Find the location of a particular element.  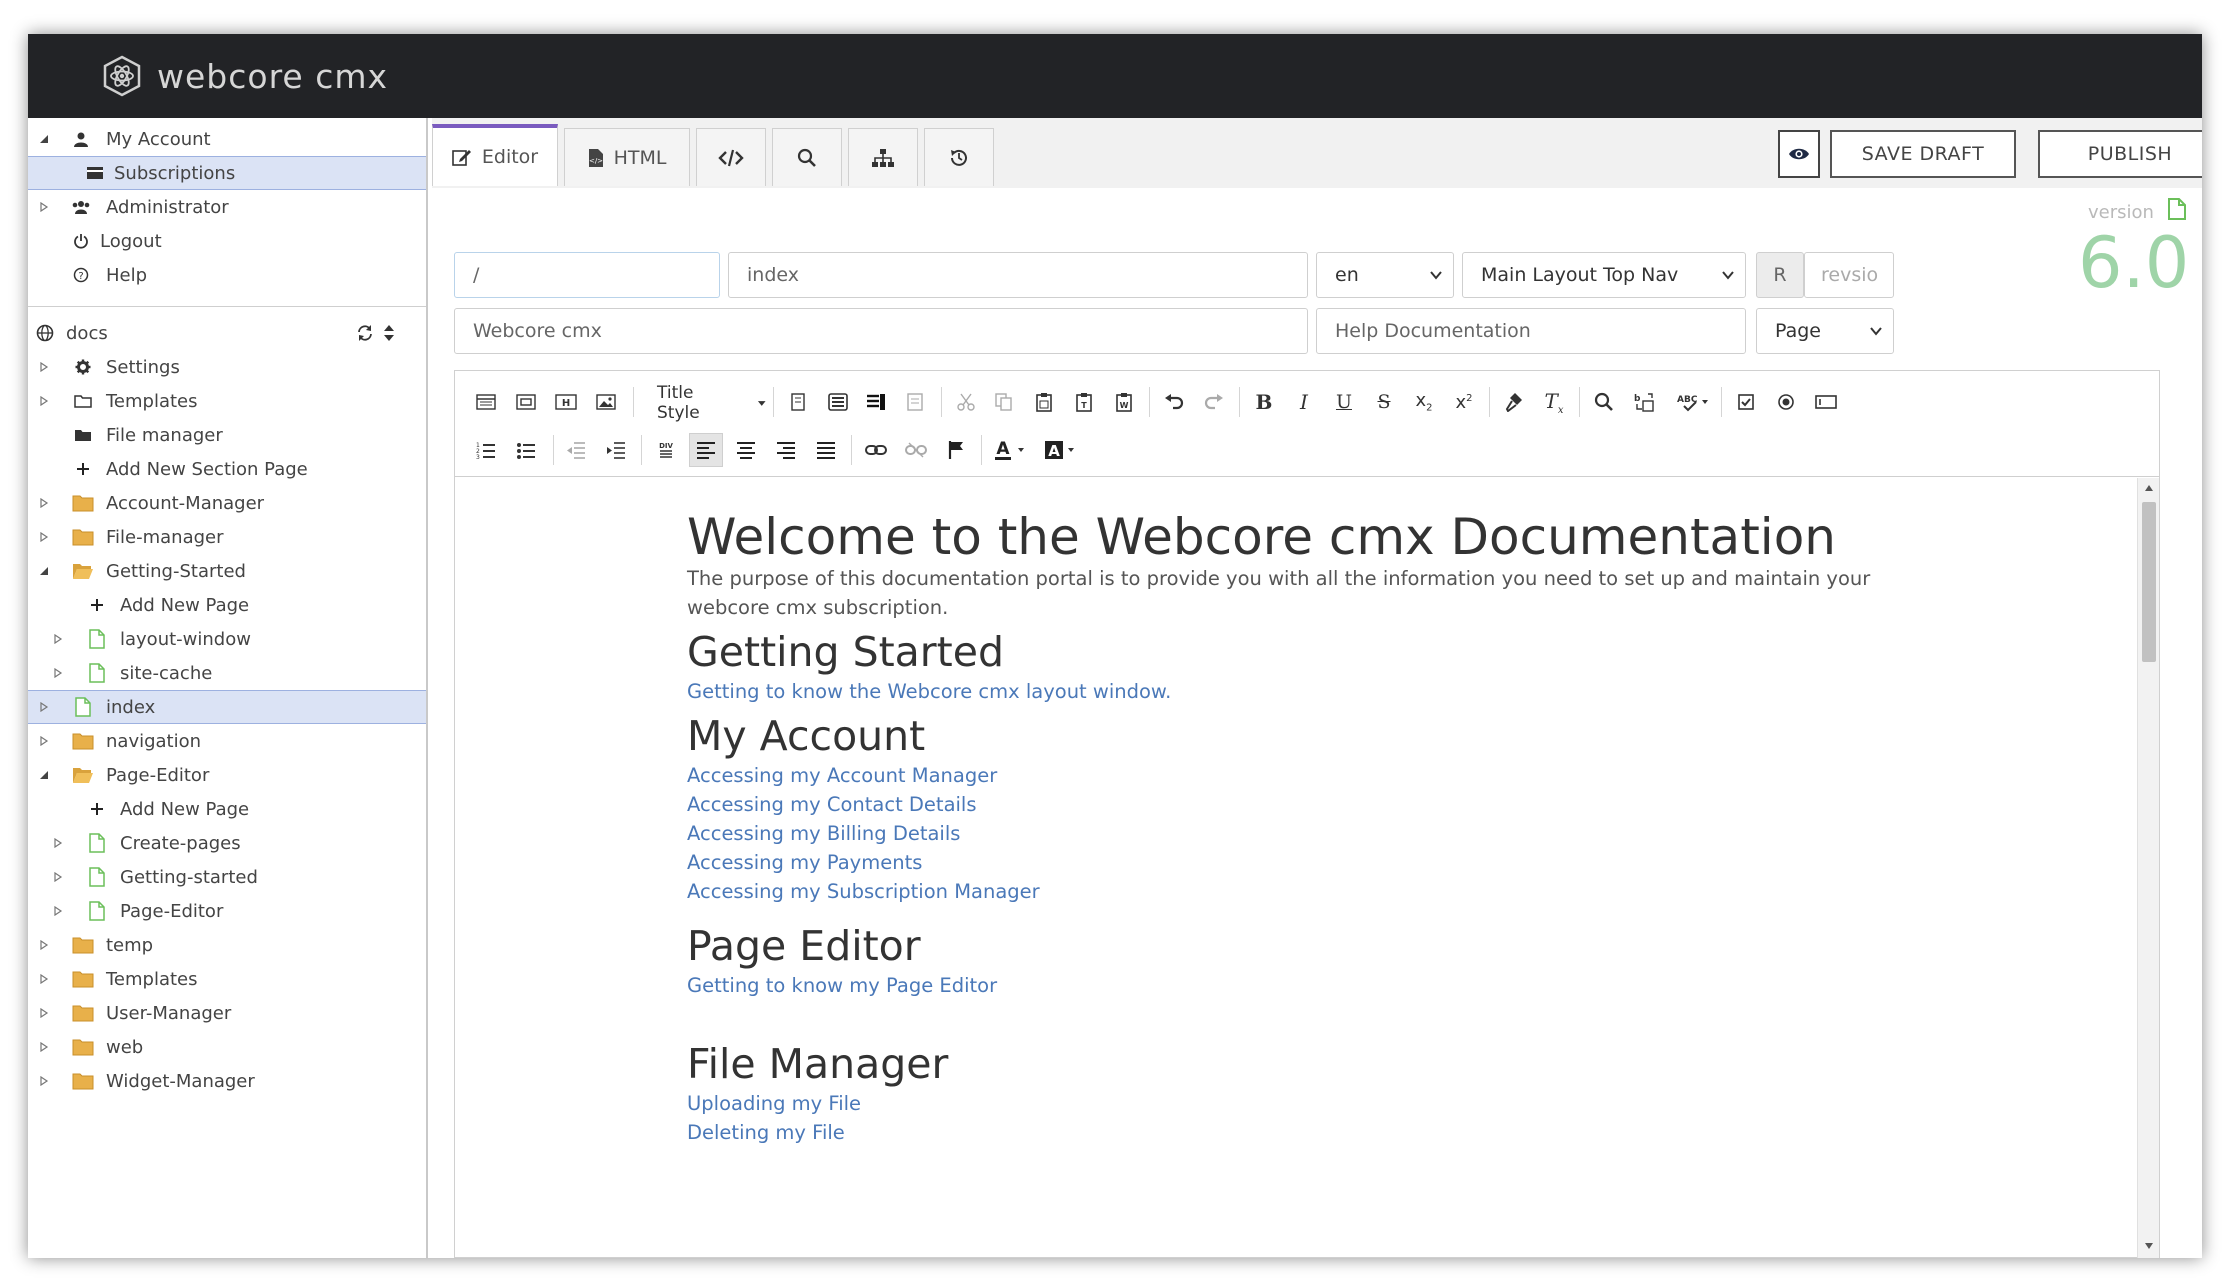

doc-link: Accessing my Account Manager is located at coordinates (842, 775).